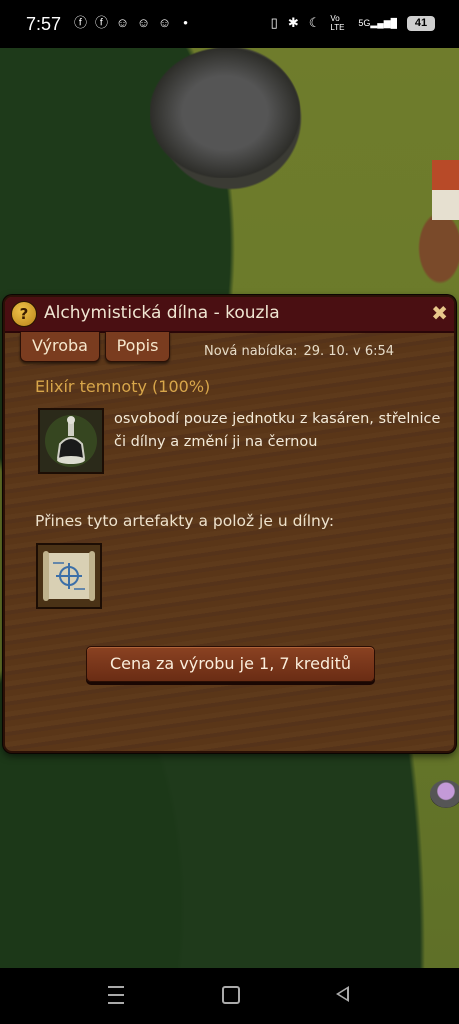 Image resolution: width=459 pixels, height=1024 pixels. Describe the element at coordinates (60, 347) in the screenshot. I see `tab-vyroba: Výroba` at that location.